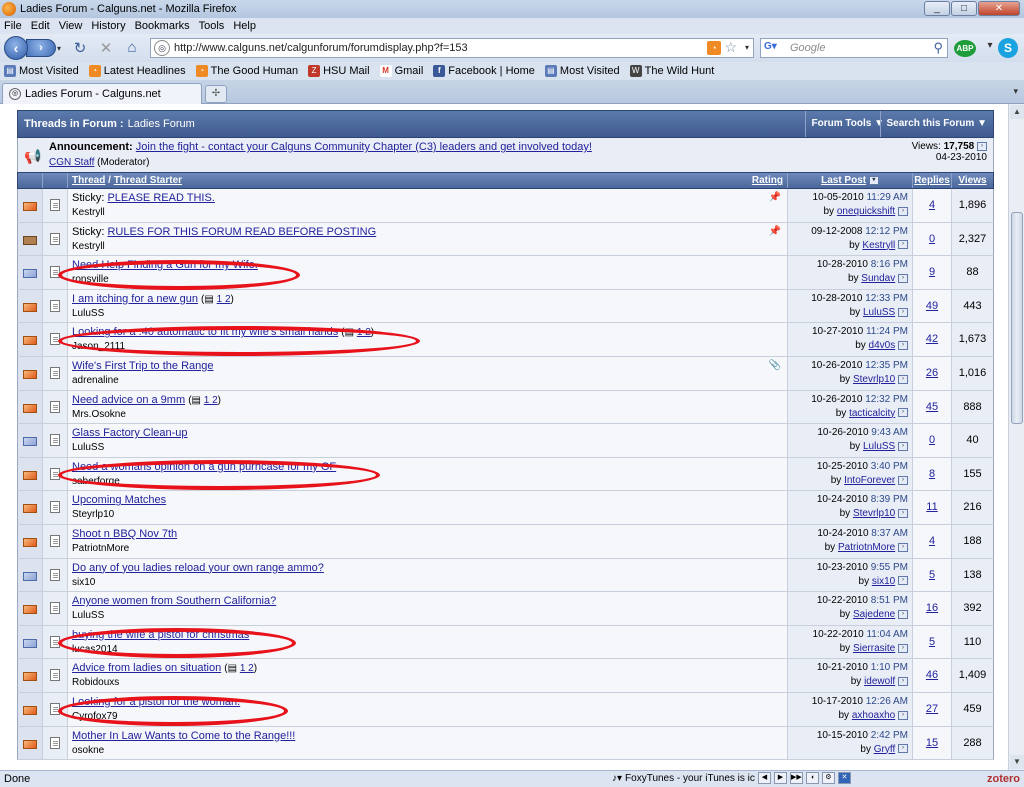  Describe the element at coordinates (119, 500) in the screenshot. I see `thread-title-link: Upcoming Matches` at that location.